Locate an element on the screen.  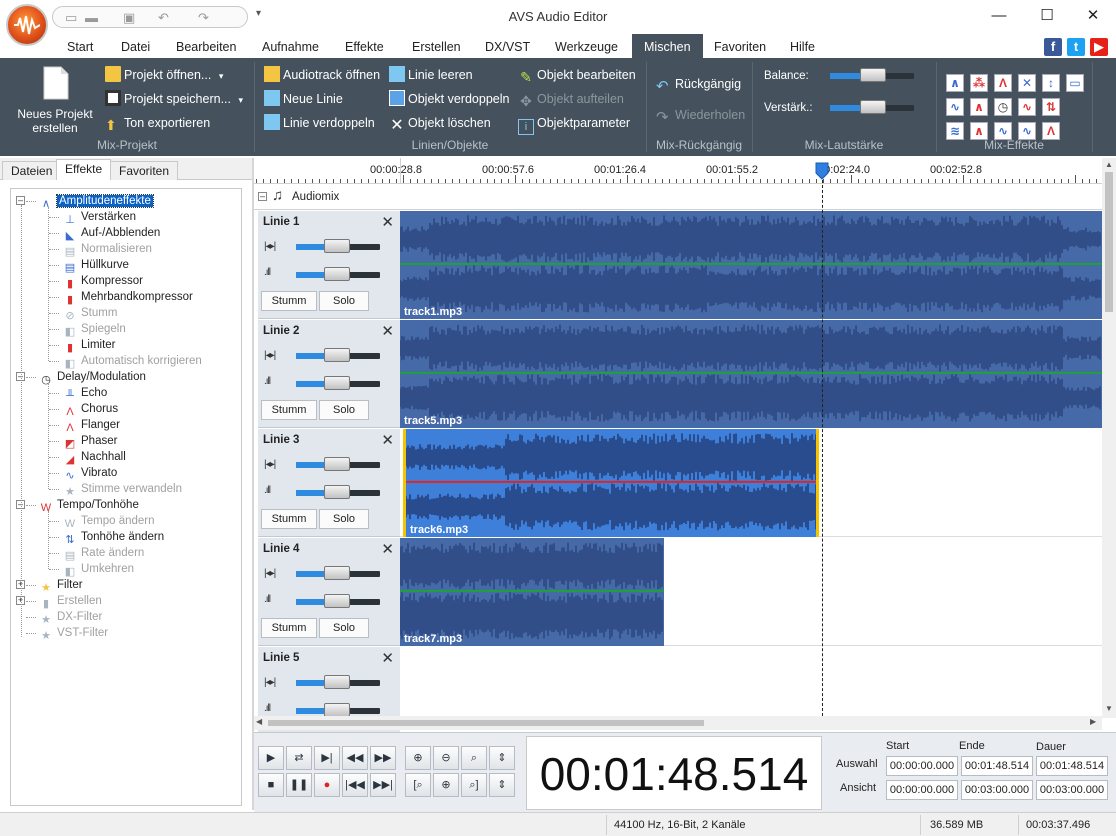
delete-object-button: ✕ Objekt löschen is located at coordinates (439, 123).